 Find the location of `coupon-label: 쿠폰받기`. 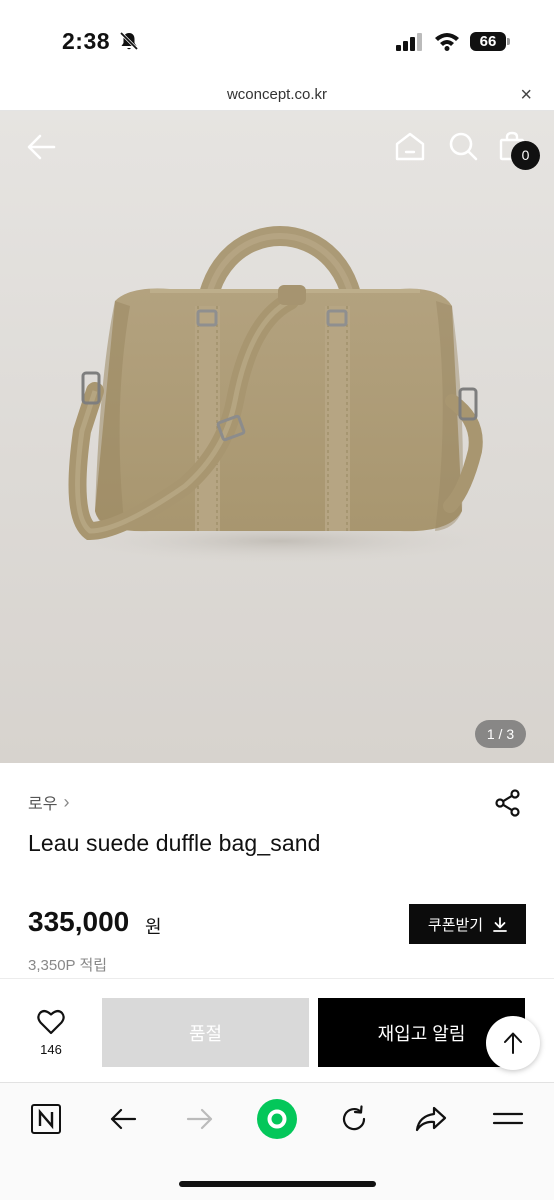

coupon-label: 쿠폰받기 is located at coordinates (455, 924).